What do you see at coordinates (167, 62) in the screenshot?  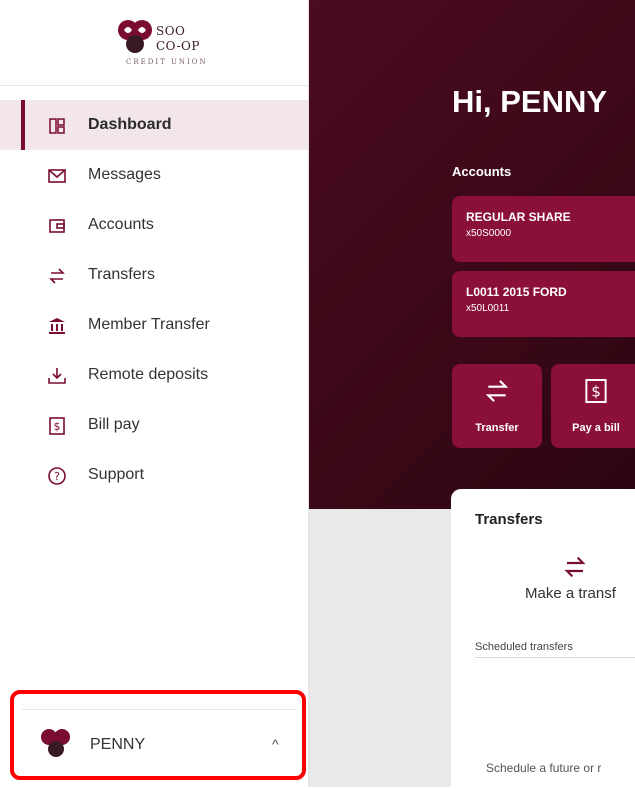 I see `logo-text-credit-union: CREDIT UNION` at bounding box center [167, 62].